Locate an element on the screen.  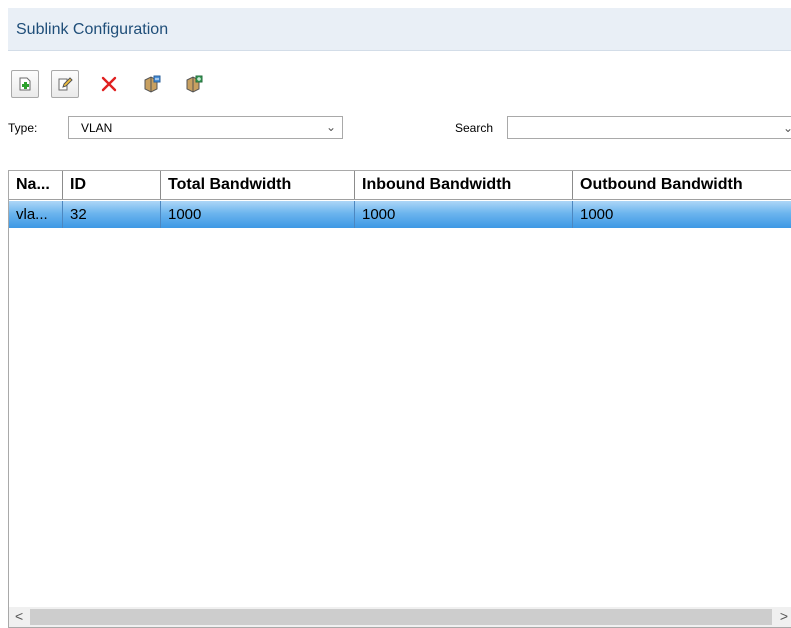
type-value: VLAN is located at coordinates (97, 128).